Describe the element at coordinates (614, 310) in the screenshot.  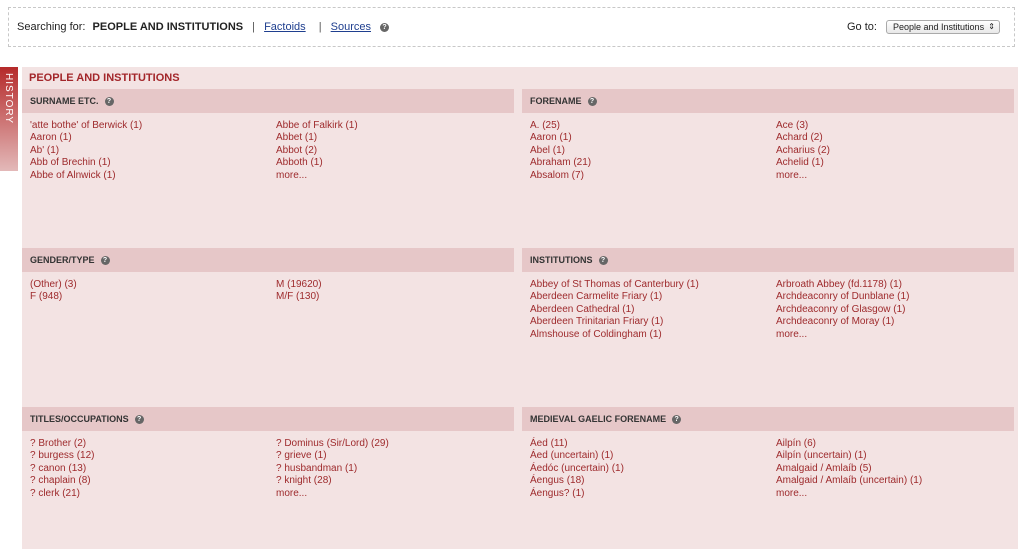
I see `list-item: Aberdeen Cathedral (1)` at that location.